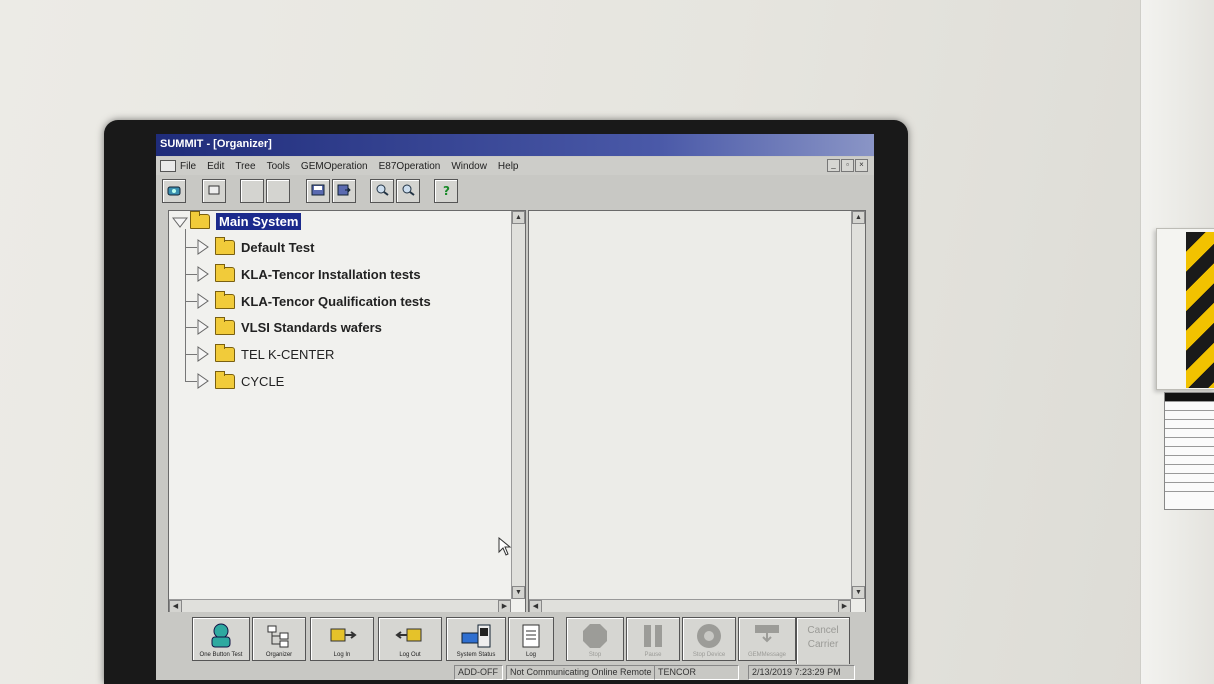  I want to click on tree-item-kla-qualification: KLA-Tencor Qualification tests, so click(314, 299).